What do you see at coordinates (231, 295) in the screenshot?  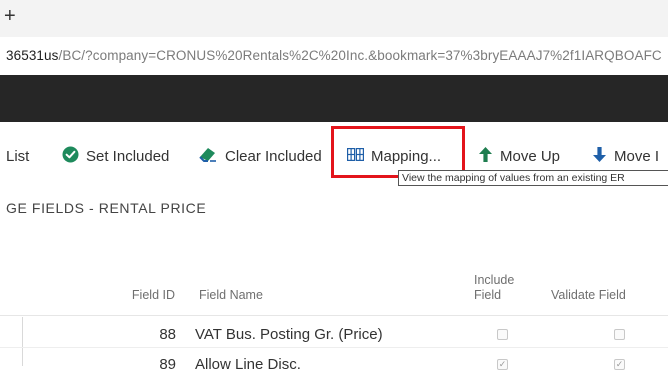 I see `column-header-field-name: Field Name` at bounding box center [231, 295].